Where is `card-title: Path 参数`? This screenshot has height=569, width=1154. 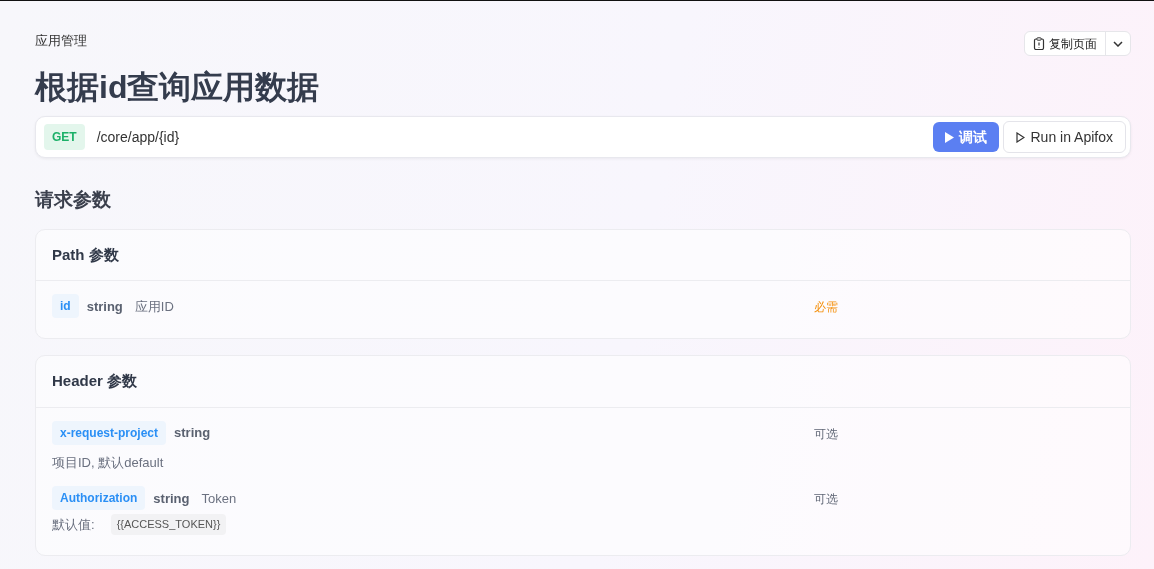
card-title: Path 参数 is located at coordinates (583, 255).